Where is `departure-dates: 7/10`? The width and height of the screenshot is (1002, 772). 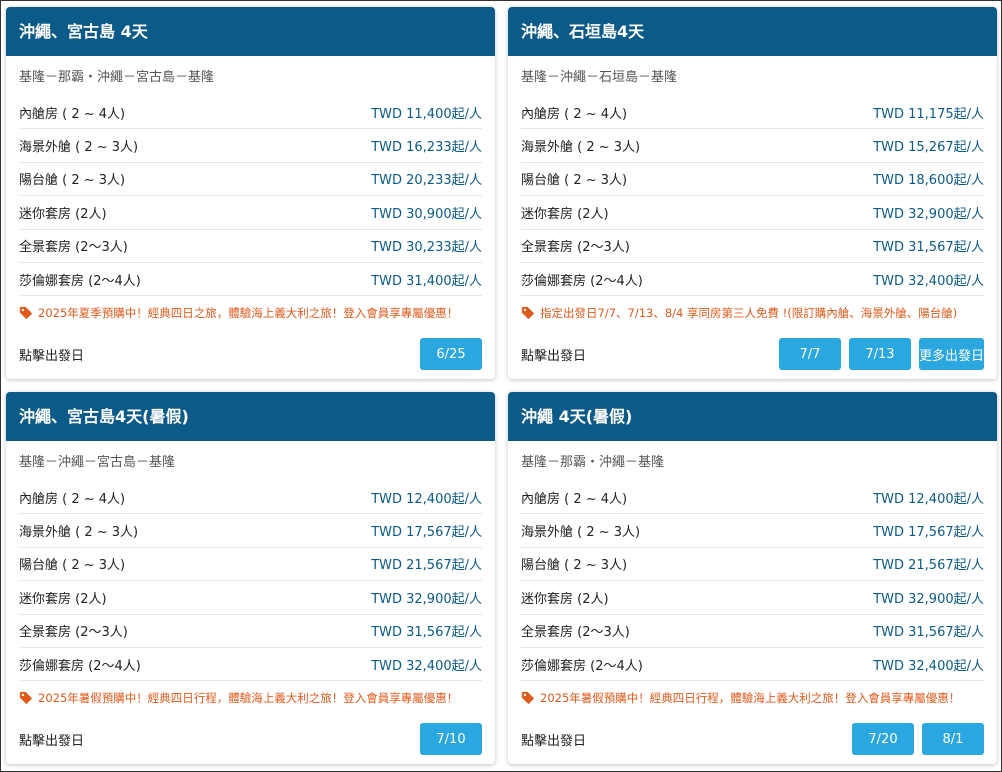
departure-dates: 7/10 is located at coordinates (451, 739).